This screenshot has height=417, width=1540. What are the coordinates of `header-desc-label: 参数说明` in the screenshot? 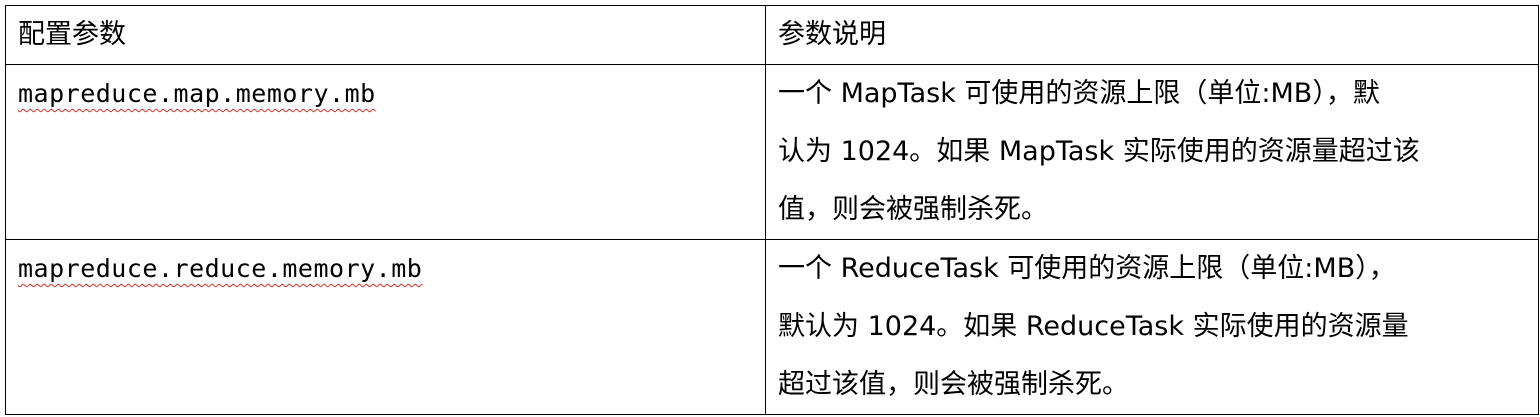 It's located at (832, 34).